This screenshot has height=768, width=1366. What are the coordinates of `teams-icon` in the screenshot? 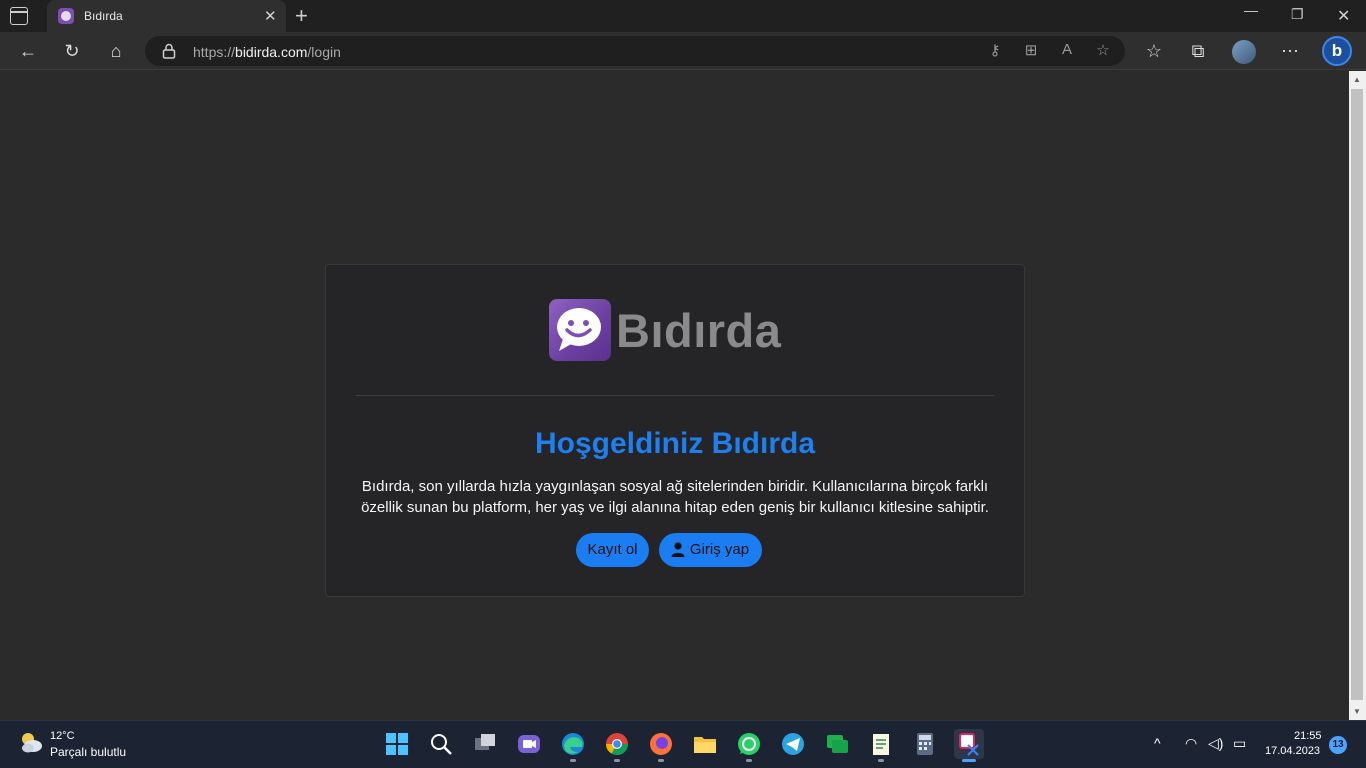 It's located at (529, 744).